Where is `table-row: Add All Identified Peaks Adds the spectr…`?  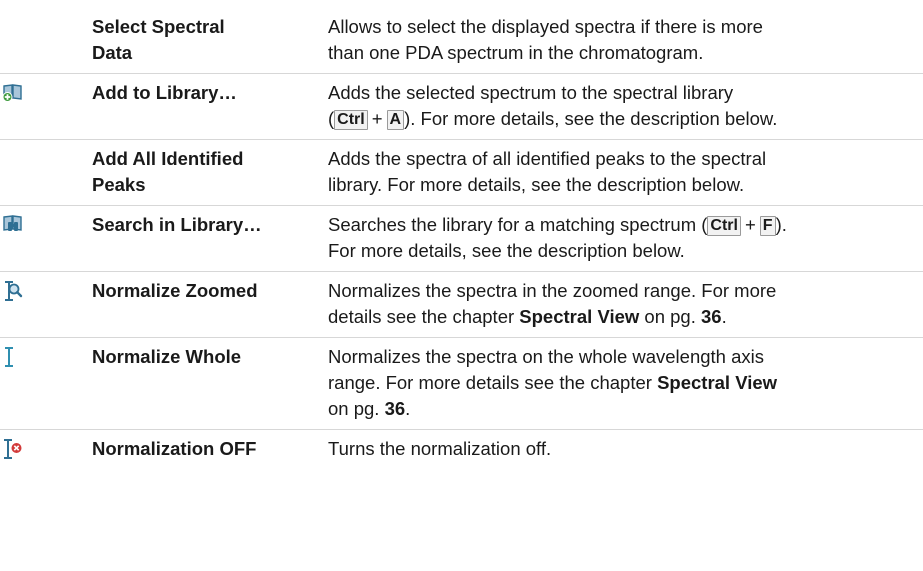
table-row: Add All Identified Peaks Adds the spectr… is located at coordinates (461, 173).